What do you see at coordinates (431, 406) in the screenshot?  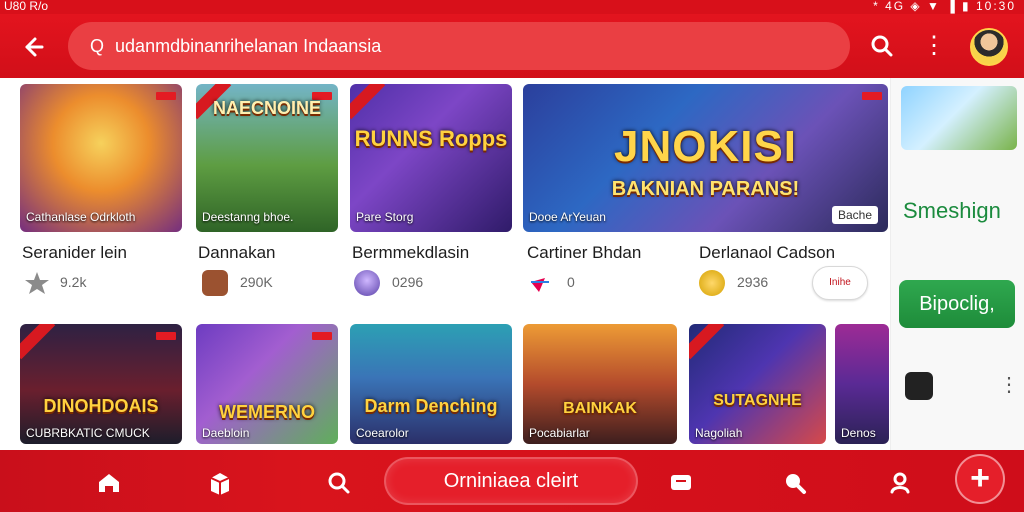 I see `thumb-title: Darm Denching` at bounding box center [431, 406].